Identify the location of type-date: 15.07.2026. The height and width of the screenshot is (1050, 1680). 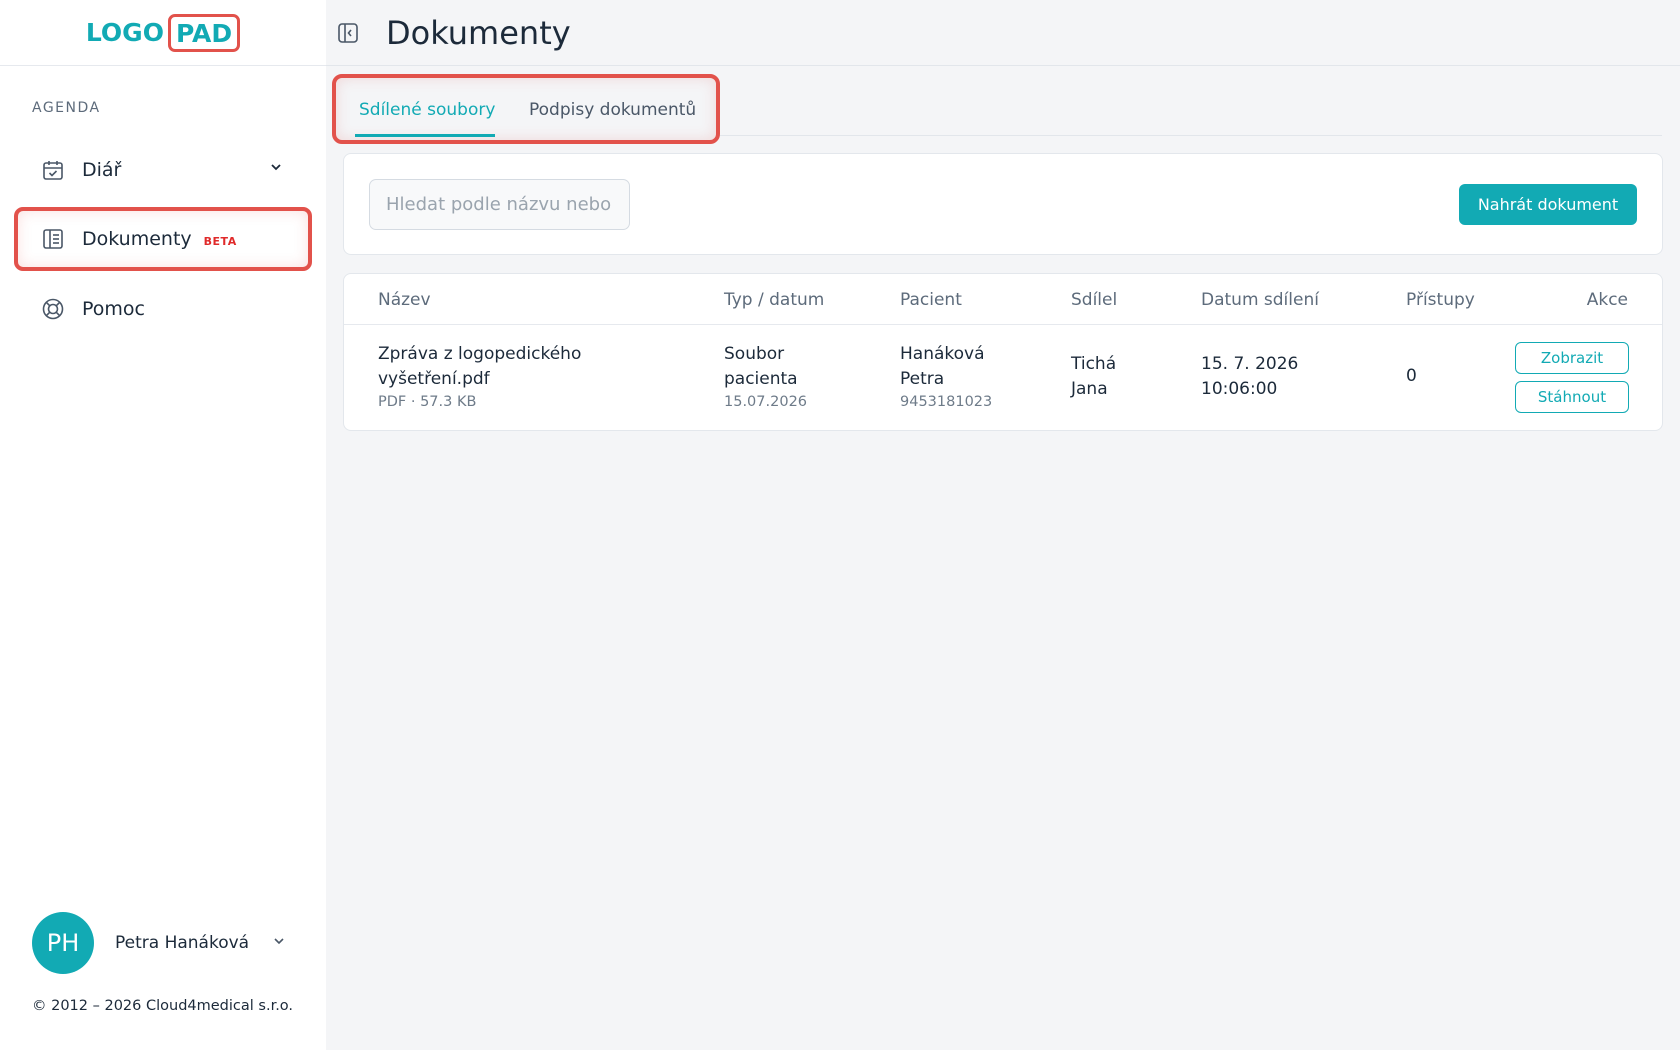
(766, 402).